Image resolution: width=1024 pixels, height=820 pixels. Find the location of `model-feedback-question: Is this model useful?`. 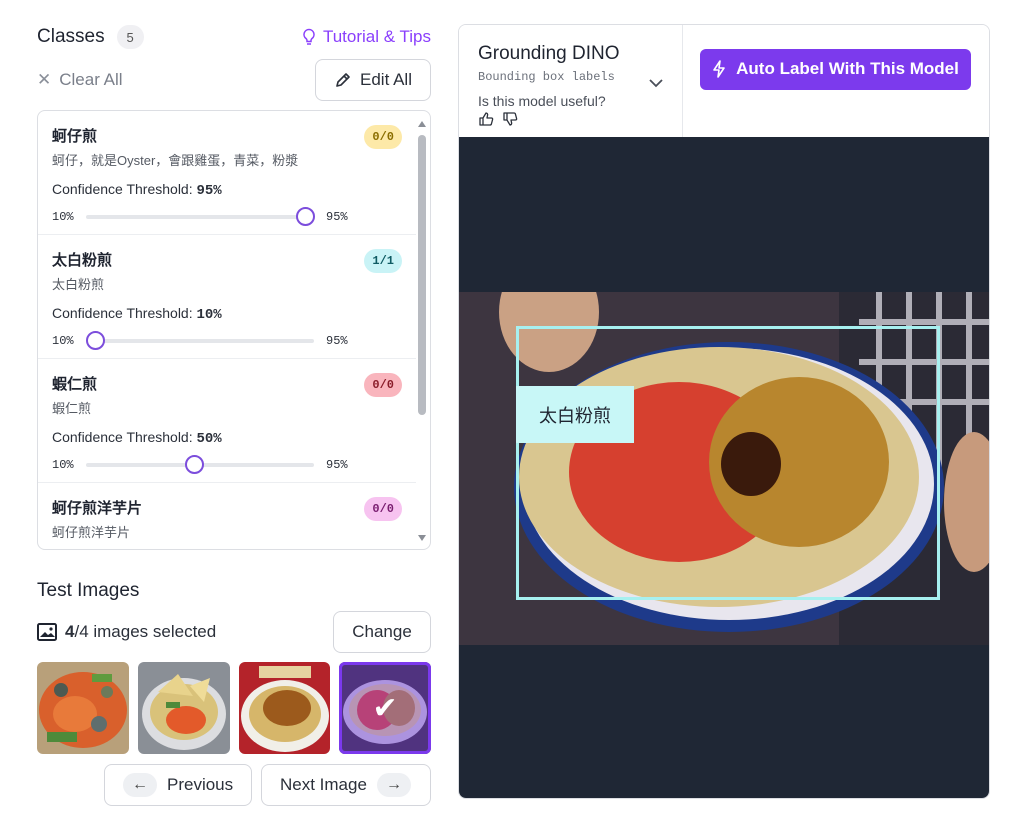

model-feedback-question: Is this model useful? is located at coordinates (542, 101).